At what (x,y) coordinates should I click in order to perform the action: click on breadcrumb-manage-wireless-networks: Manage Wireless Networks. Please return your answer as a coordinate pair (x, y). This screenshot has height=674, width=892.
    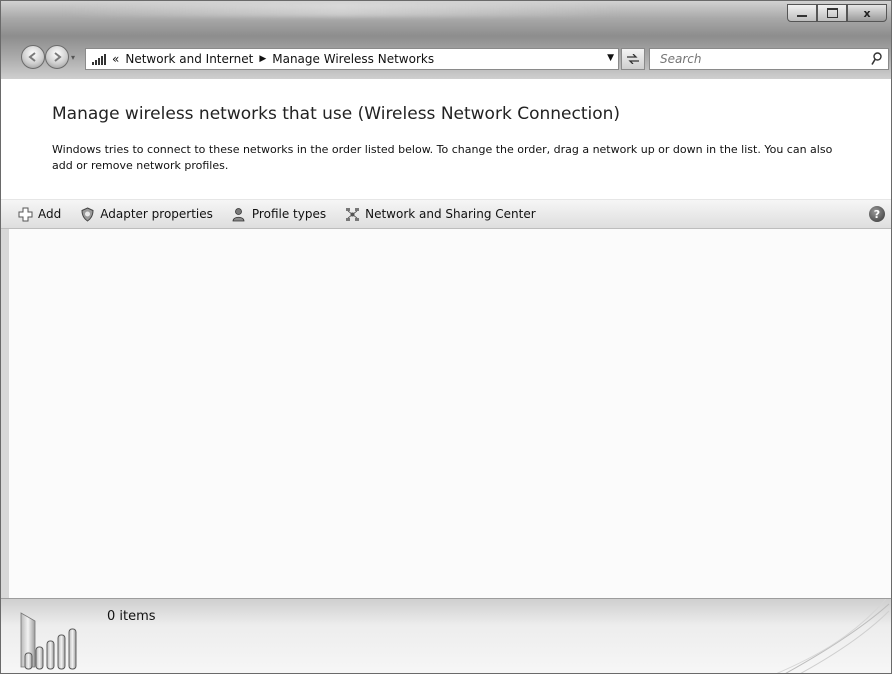
    Looking at the image, I should click on (353, 59).